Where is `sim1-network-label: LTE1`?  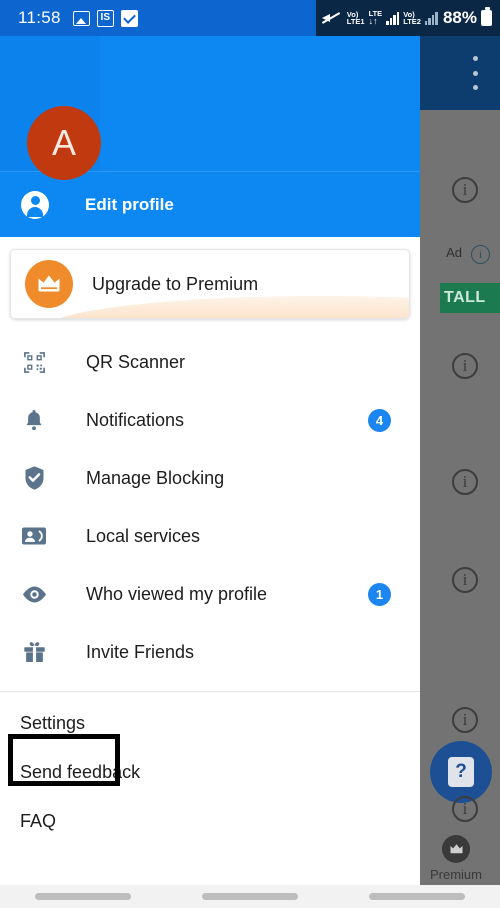
sim1-network-label: LTE1 is located at coordinates (355, 21).